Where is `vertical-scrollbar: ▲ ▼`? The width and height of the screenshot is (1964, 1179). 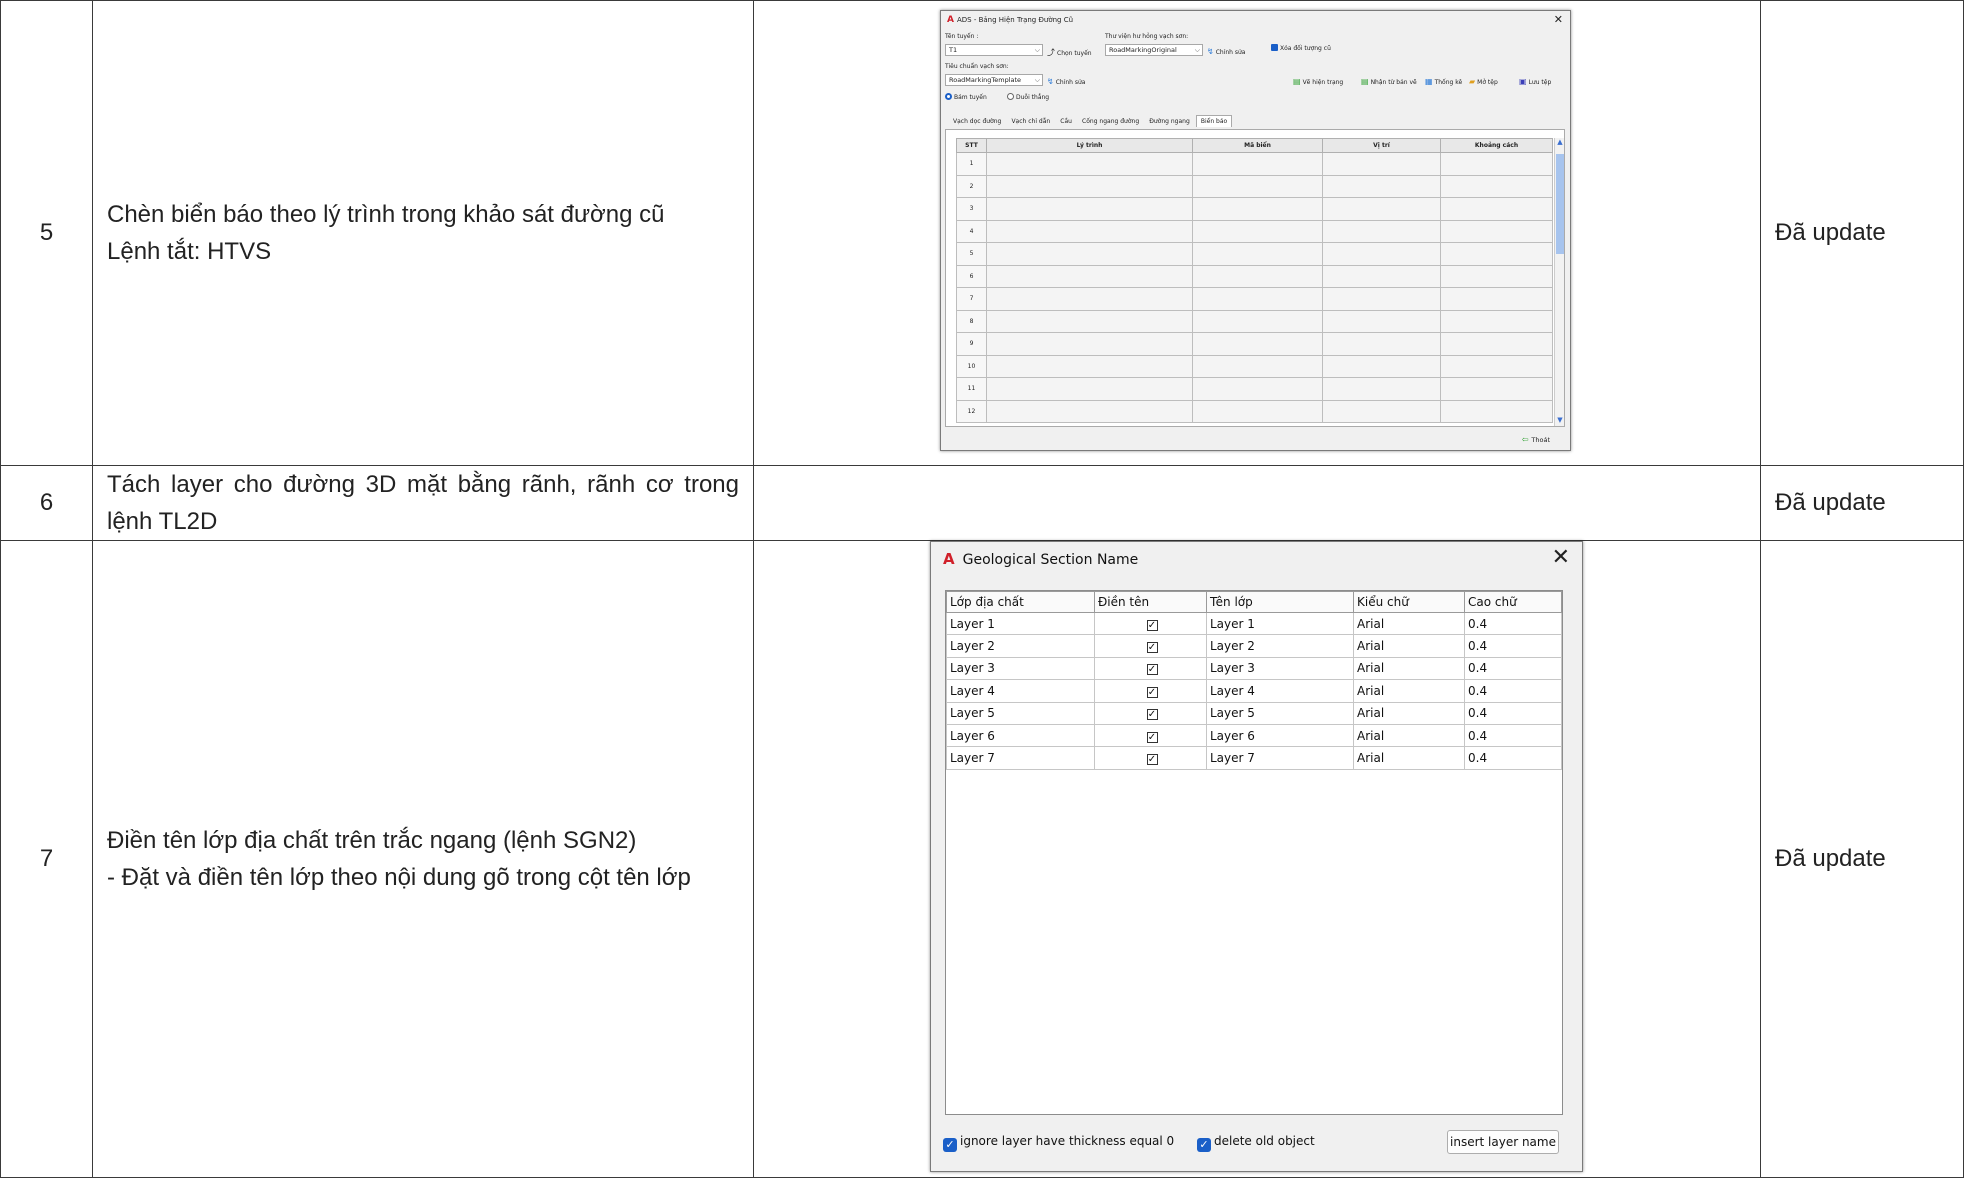 vertical-scrollbar: ▲ ▼ is located at coordinates (1559, 282).